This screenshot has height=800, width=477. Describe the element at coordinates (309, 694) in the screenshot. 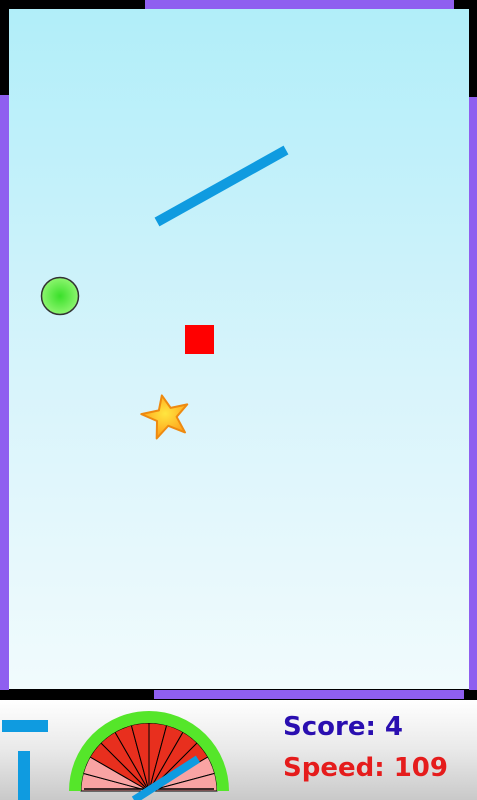

I see `bottom-wall` at that location.